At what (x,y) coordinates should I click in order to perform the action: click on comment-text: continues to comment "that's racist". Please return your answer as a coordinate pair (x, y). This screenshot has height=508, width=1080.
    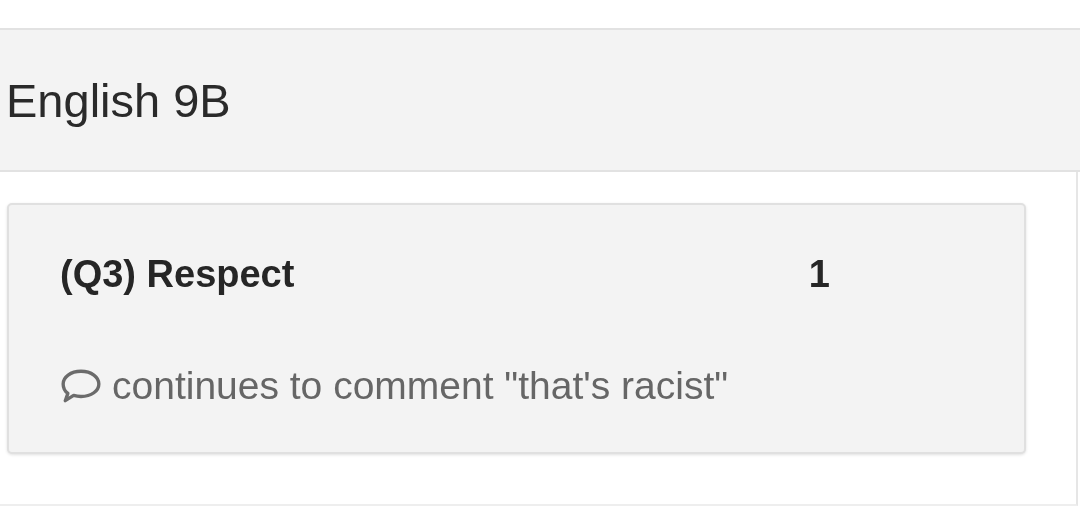
    Looking at the image, I should click on (420, 386).